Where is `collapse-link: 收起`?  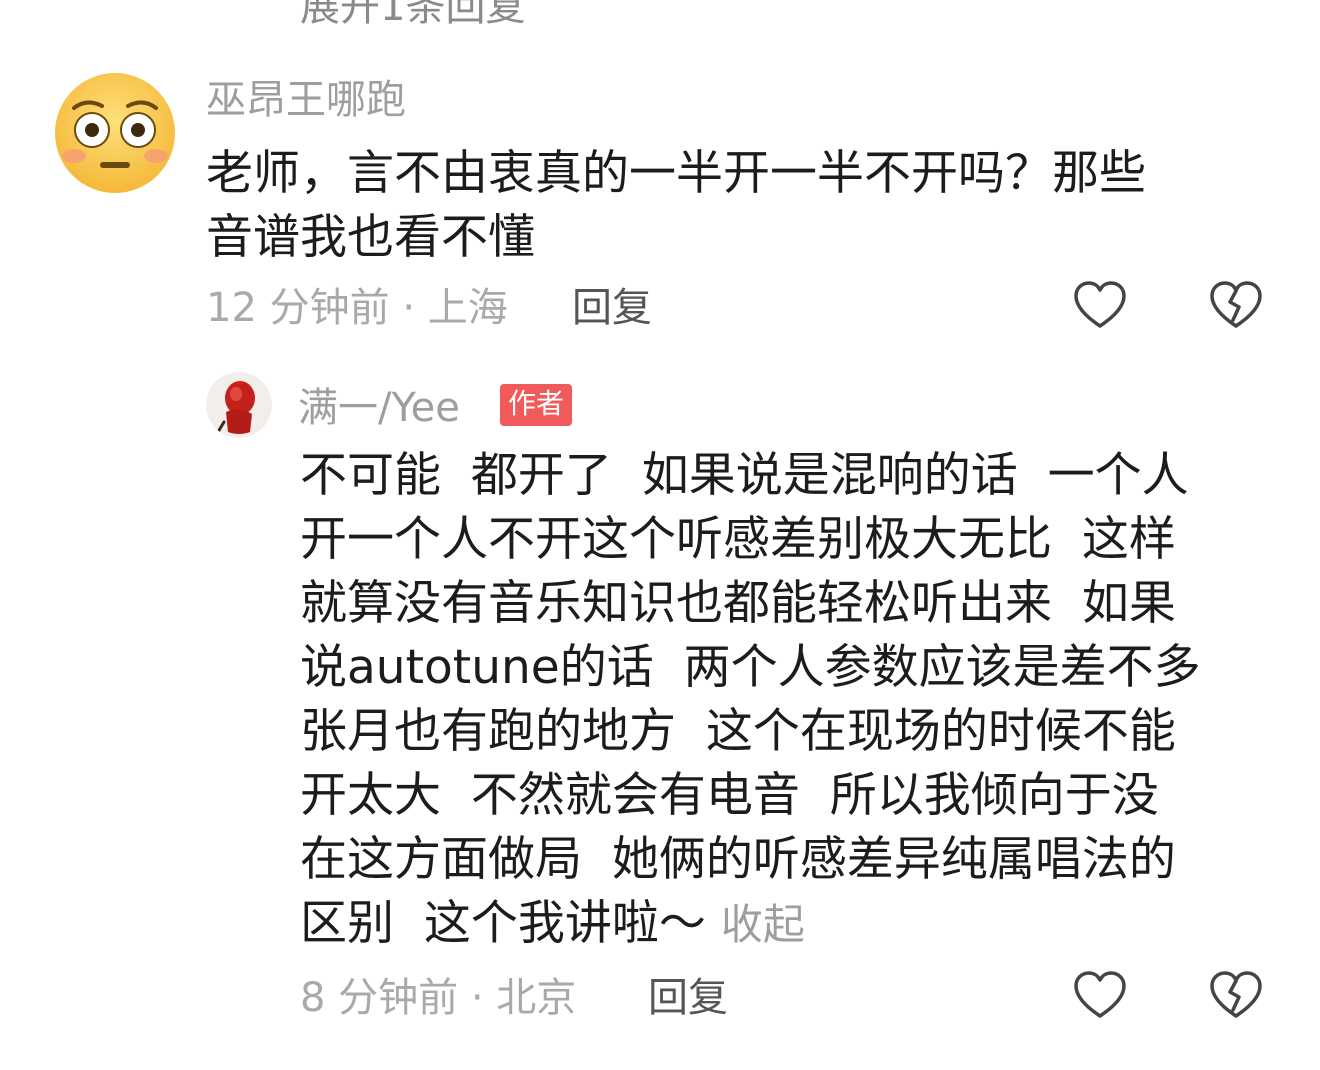 collapse-link: 收起 is located at coordinates (763, 924).